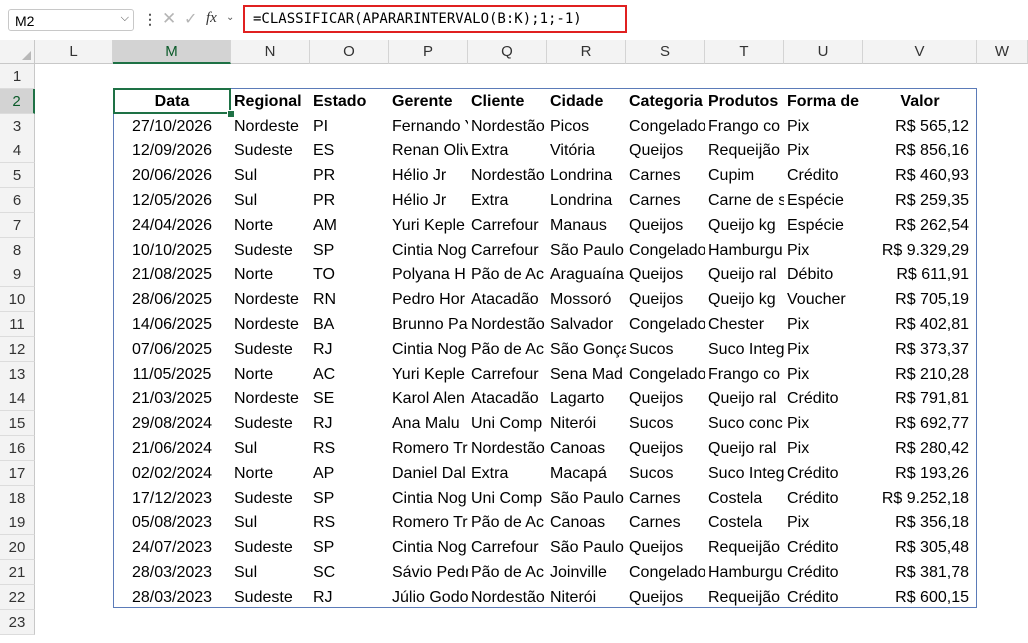 The width and height of the screenshot is (1028, 643). Describe the element at coordinates (17, 622) in the screenshot. I see `row-header-23: 23` at that location.